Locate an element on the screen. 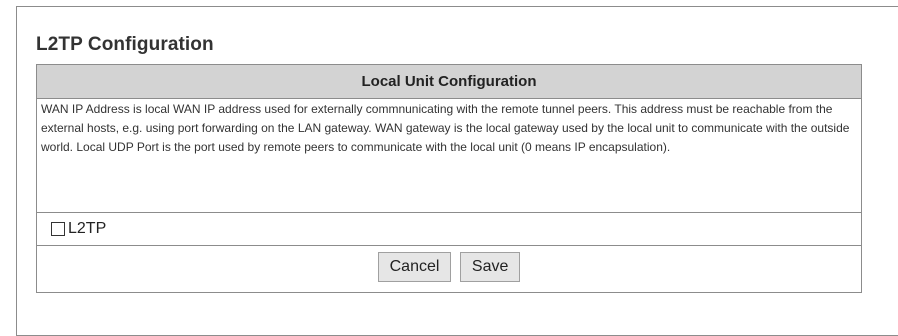  l2tp-checkbox-label: L2TP is located at coordinates (87, 229).